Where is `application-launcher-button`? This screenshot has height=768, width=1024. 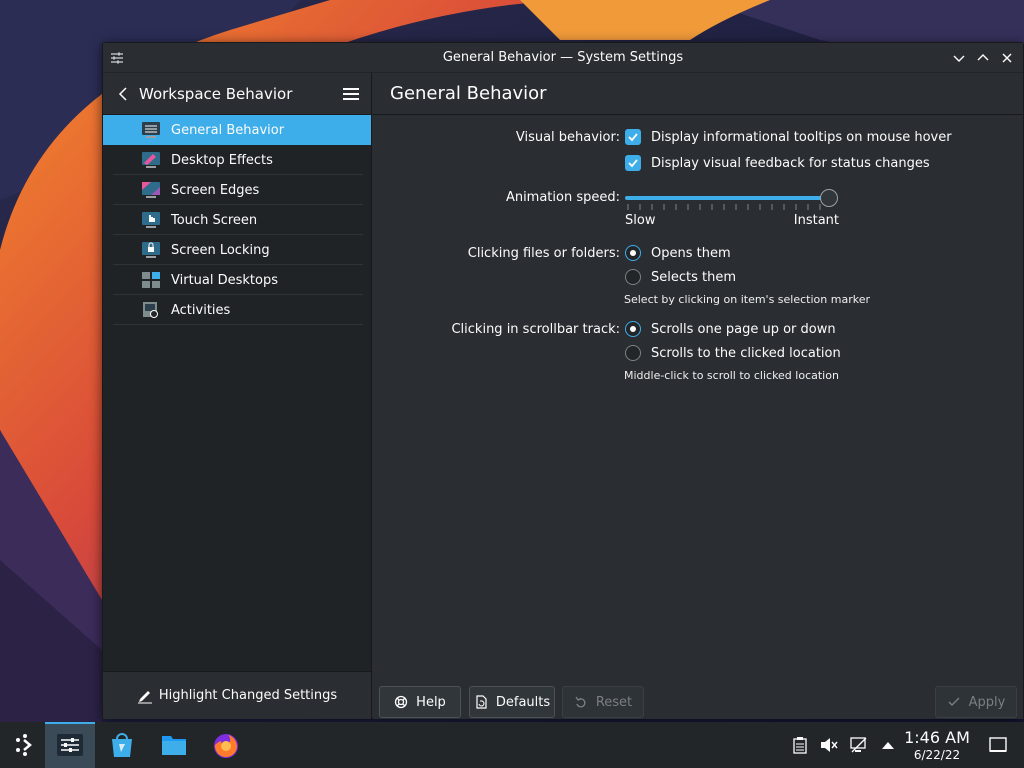
application-launcher-button is located at coordinates (25, 745).